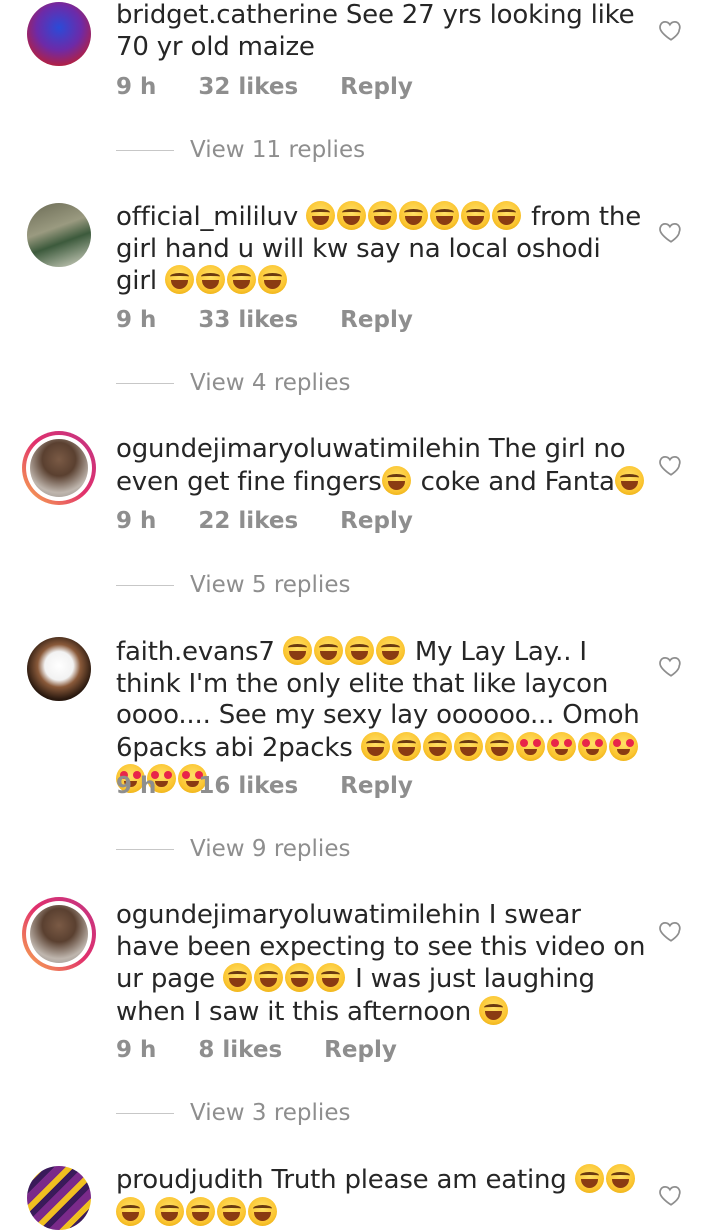 This screenshot has width=720, height=1231. I want to click on view-replies-label: View 9 replies, so click(270, 849).